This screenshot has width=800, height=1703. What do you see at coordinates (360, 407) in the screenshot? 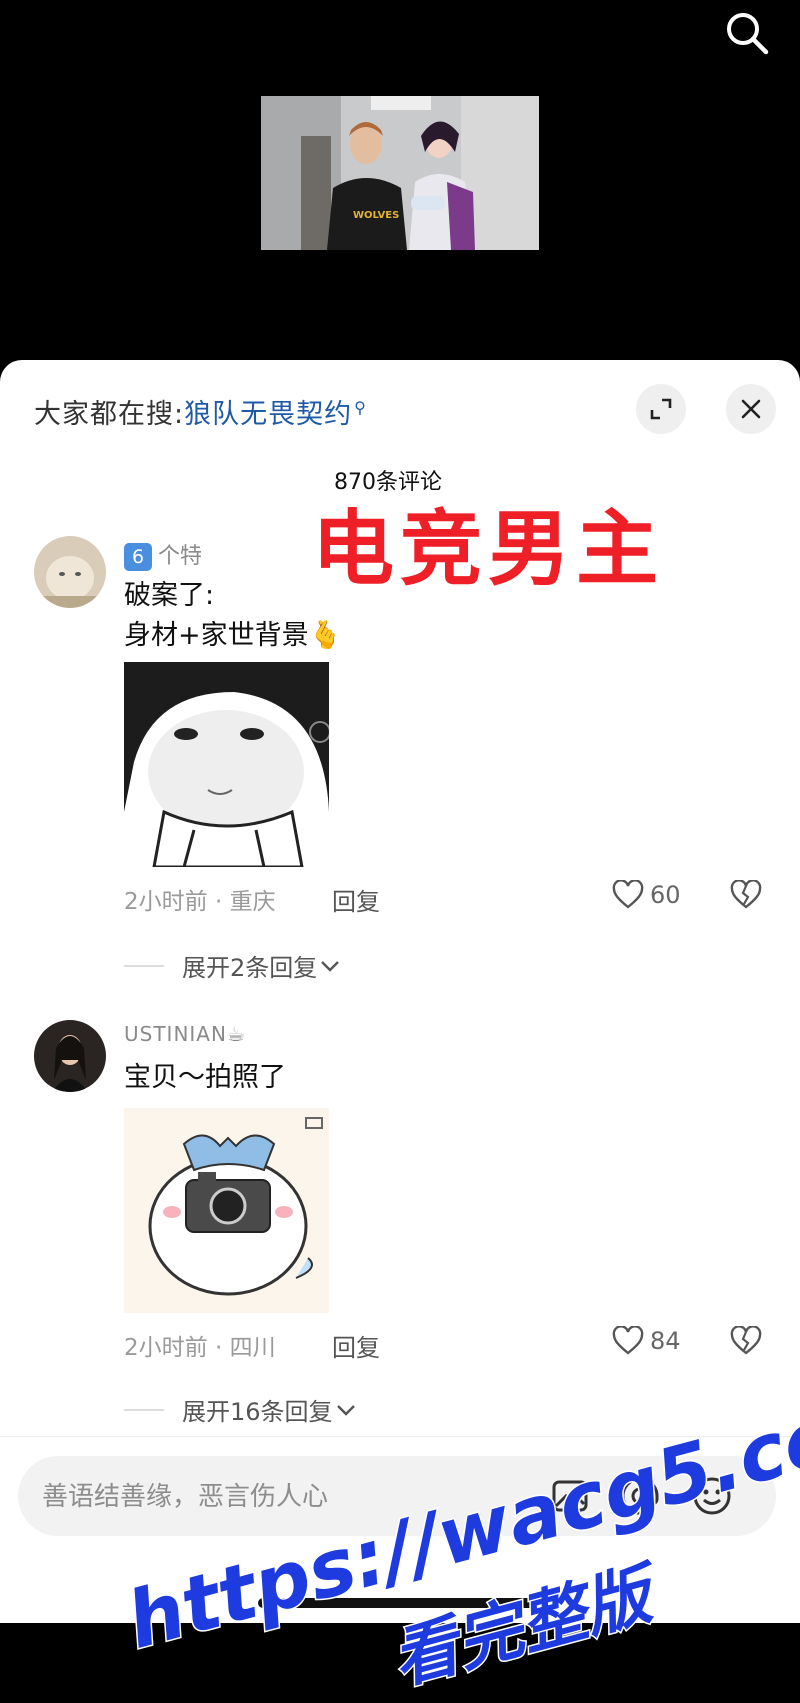
I see `search-small-icon: ⚲` at bounding box center [360, 407].